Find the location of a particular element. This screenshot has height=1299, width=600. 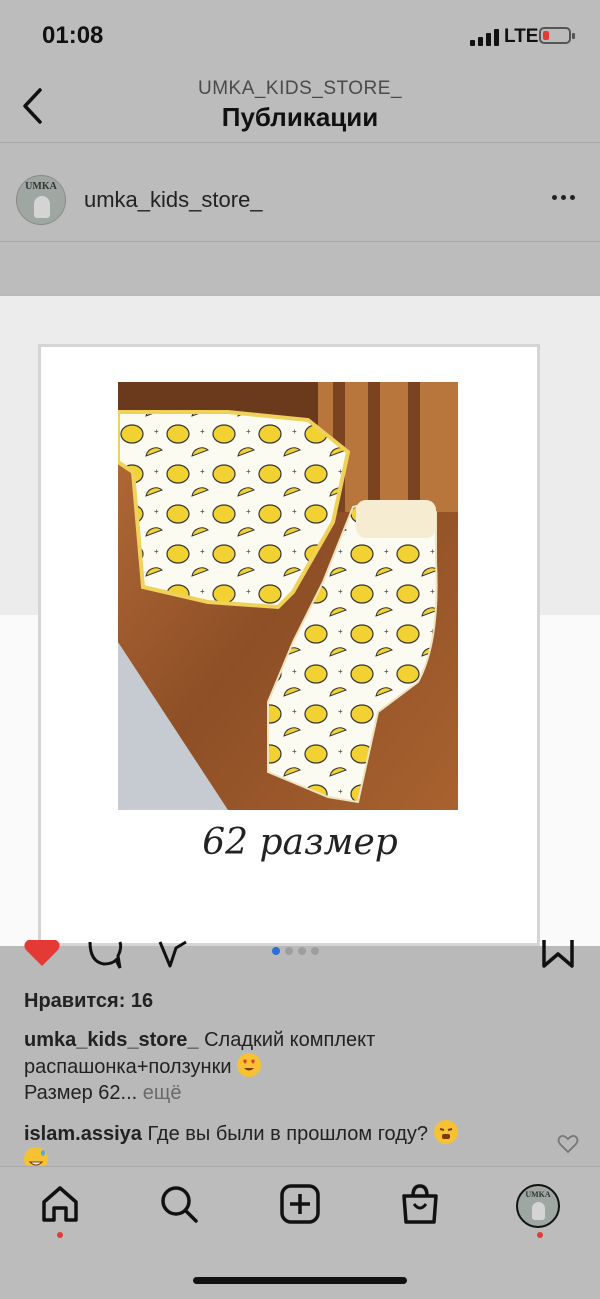

shop-icon is located at coordinates (420, 1204).